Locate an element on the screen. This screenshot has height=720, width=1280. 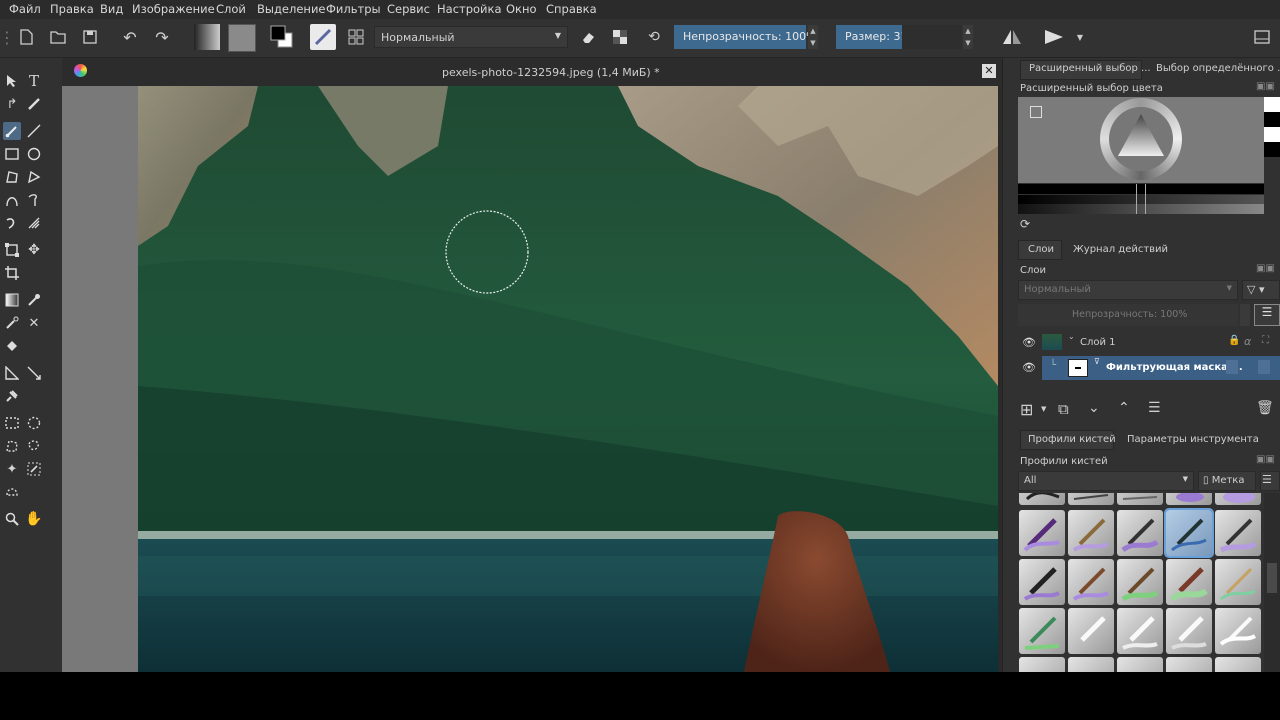
mirror-horizontal-icon is located at coordinates (1012, 37).